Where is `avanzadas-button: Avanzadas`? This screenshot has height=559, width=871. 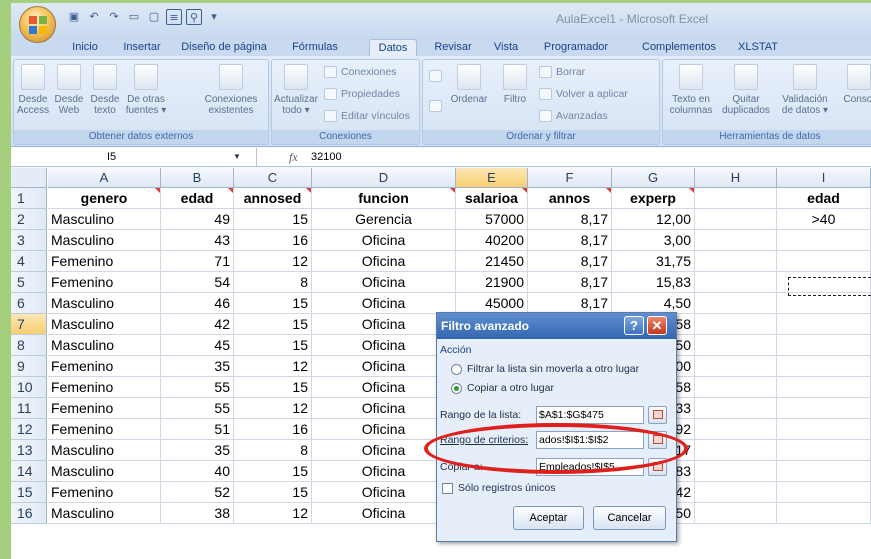 avanzadas-button: Avanzadas is located at coordinates (573, 116).